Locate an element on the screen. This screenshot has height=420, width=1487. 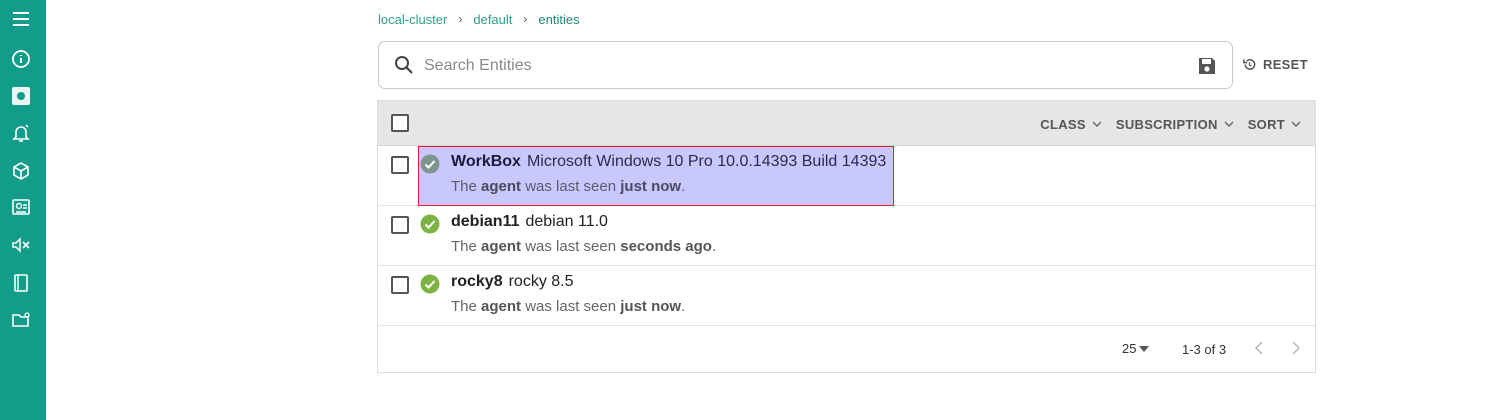
search-box is located at coordinates (805, 65).